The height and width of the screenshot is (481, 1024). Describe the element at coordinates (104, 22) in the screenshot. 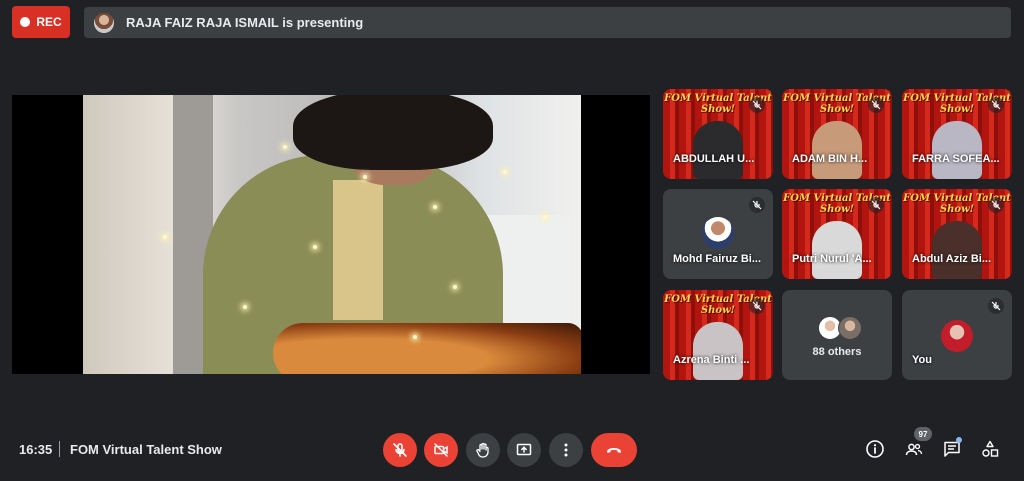

I see `presenter-avatar` at that location.